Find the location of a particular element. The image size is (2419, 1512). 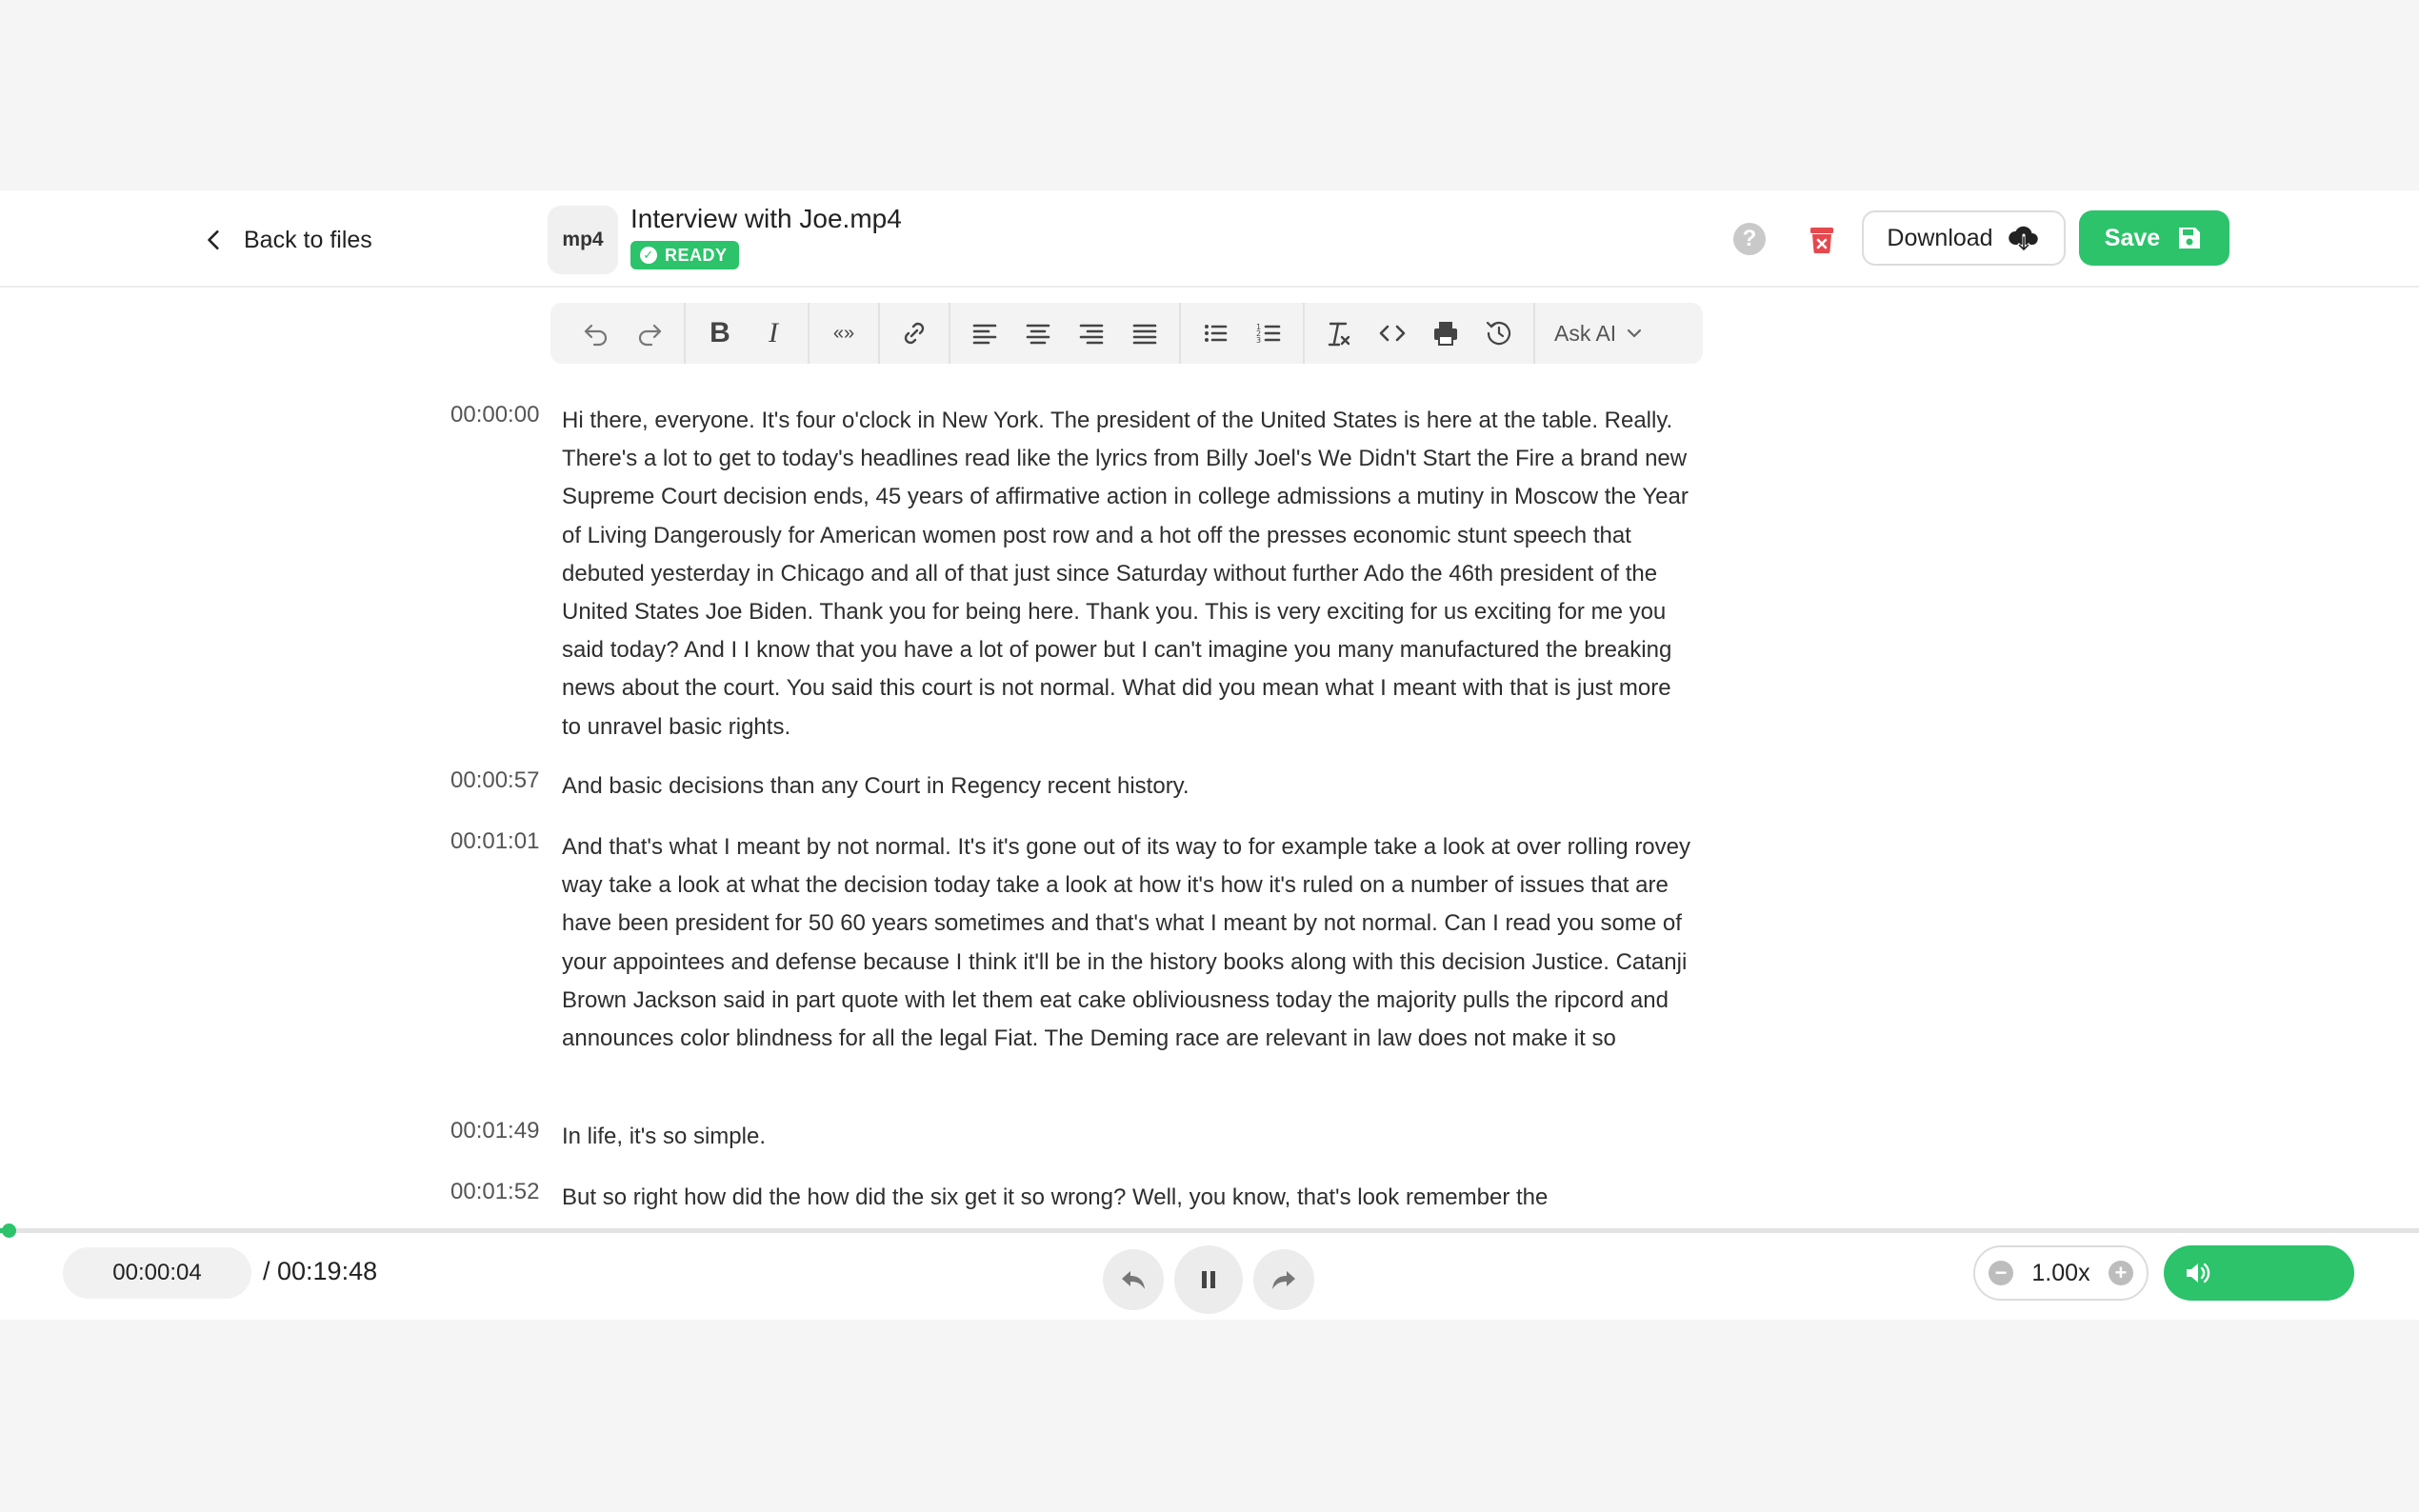

link-icon is located at coordinates (914, 333).